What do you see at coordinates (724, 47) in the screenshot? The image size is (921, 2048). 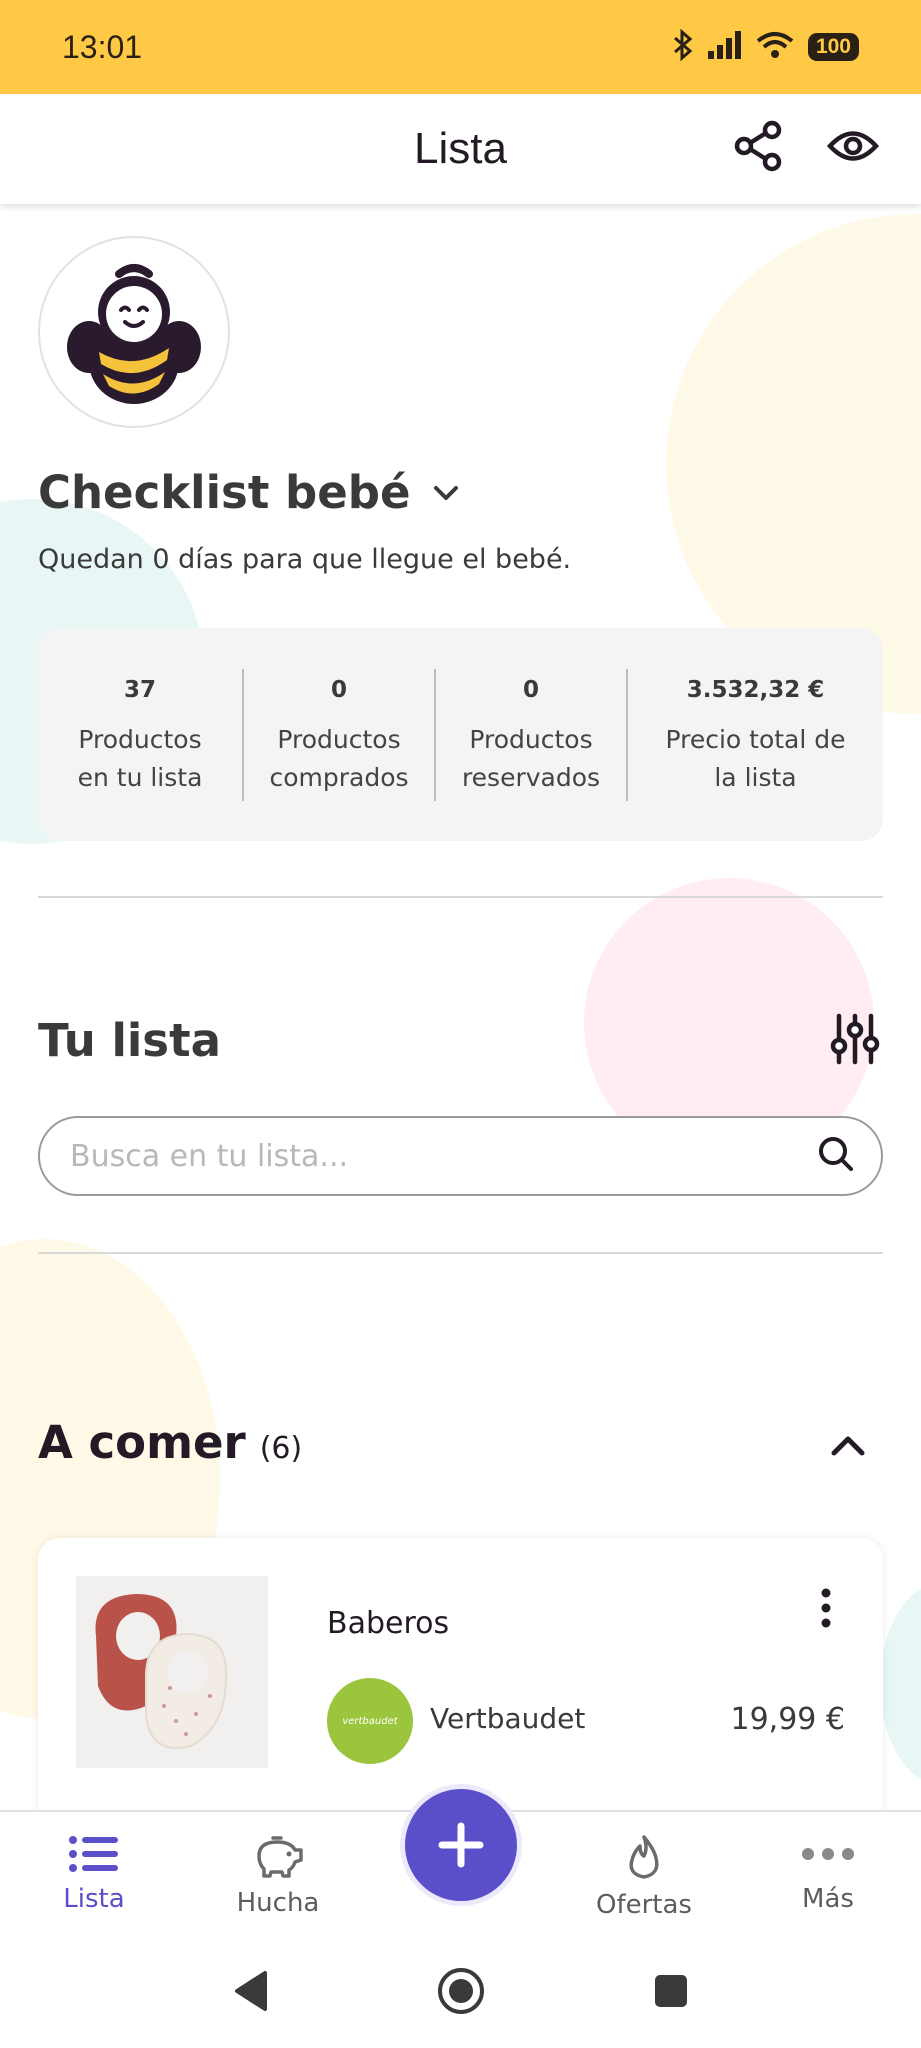 I see `signal-icon` at bounding box center [724, 47].